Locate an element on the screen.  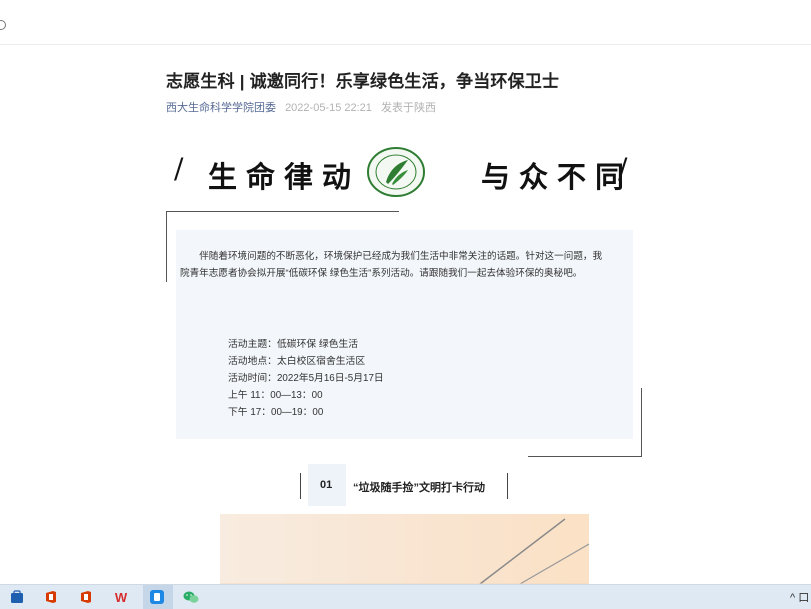
account-link: 西大生命科学学院团委 is located at coordinates (221, 108).